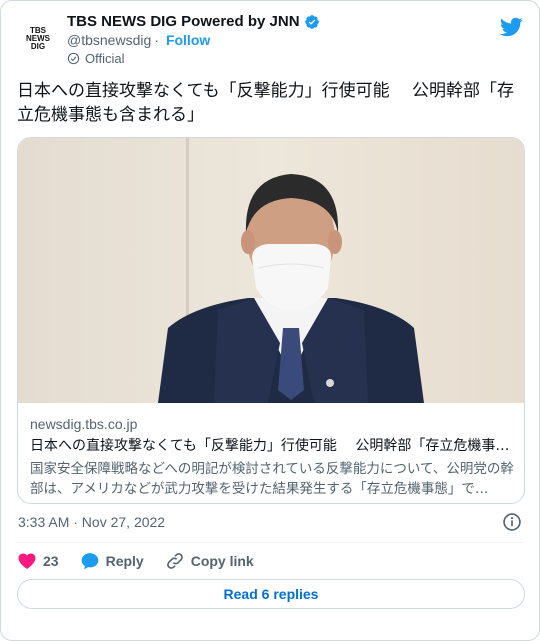  I want to click on official-label: Official, so click(105, 58).